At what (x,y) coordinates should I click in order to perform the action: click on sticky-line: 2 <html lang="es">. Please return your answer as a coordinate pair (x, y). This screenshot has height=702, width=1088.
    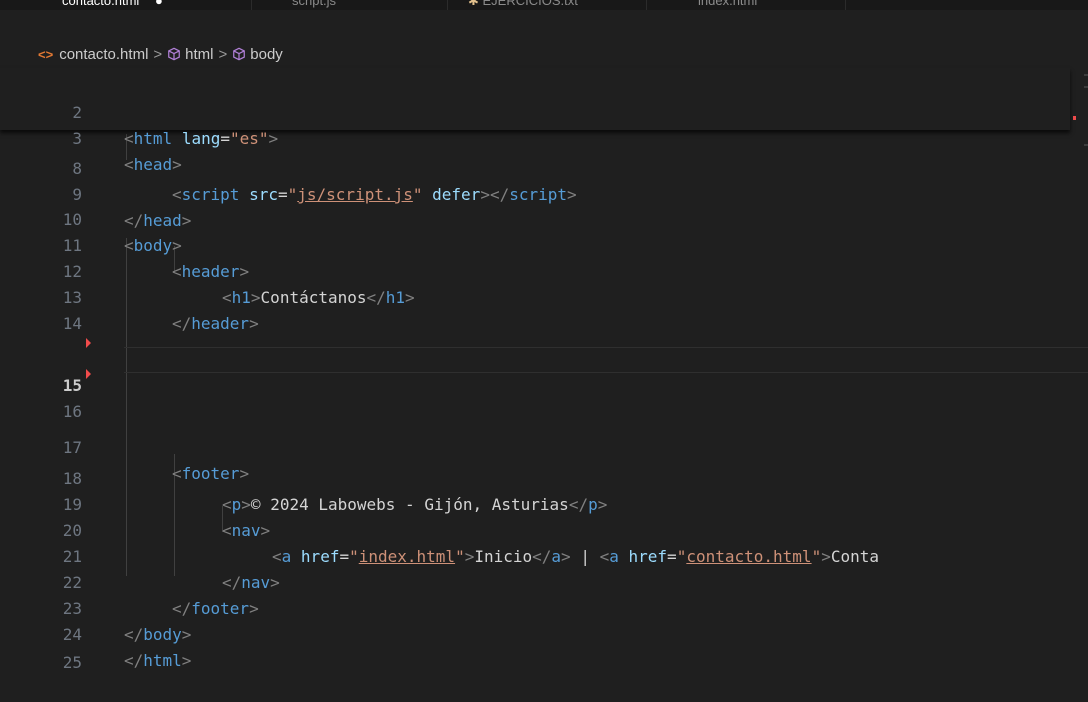
    Looking at the image, I should click on (544, 111).